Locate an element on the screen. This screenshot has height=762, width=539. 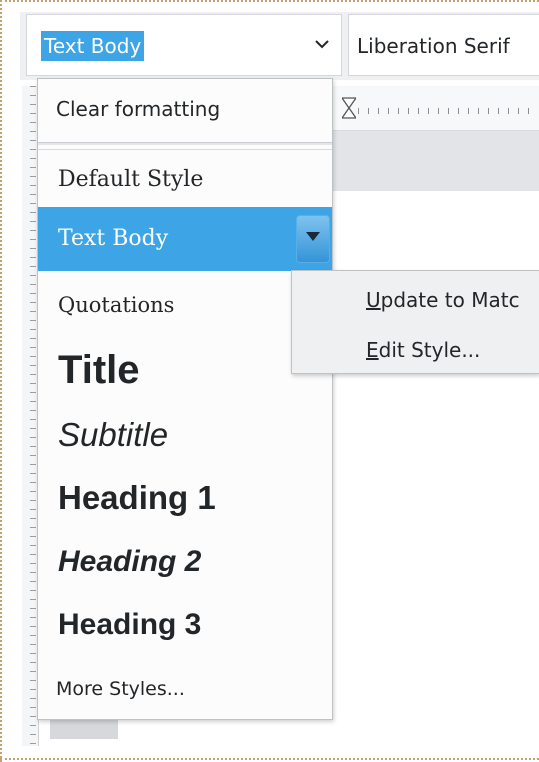
style-item-title: Title is located at coordinates (185, 370).